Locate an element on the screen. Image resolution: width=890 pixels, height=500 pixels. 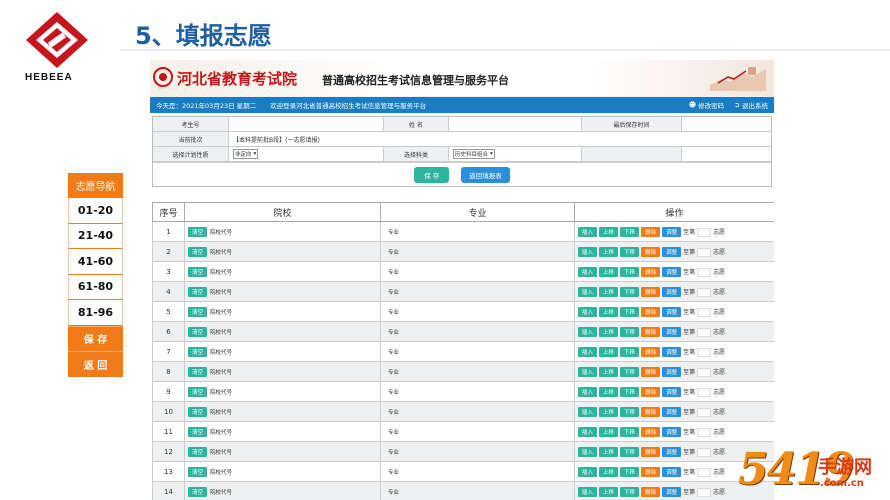
nav-range-01-20: 01-20 is located at coordinates (95, 211).